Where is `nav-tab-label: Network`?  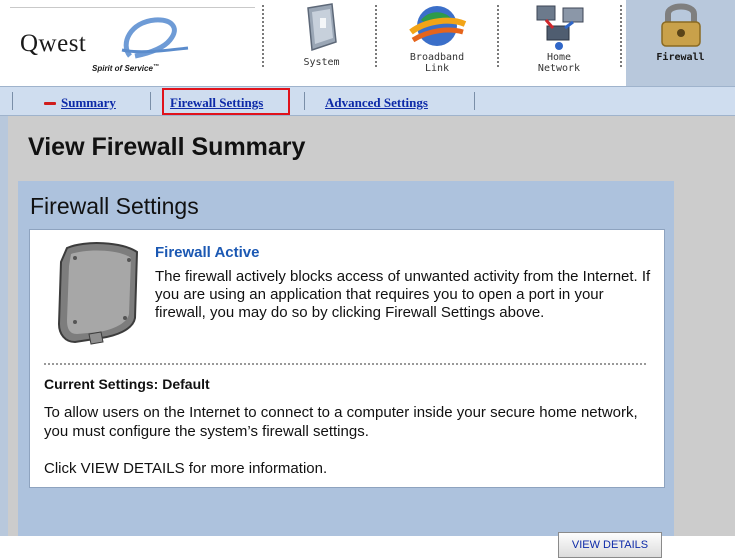
nav-tab-label: Network is located at coordinates (559, 68).